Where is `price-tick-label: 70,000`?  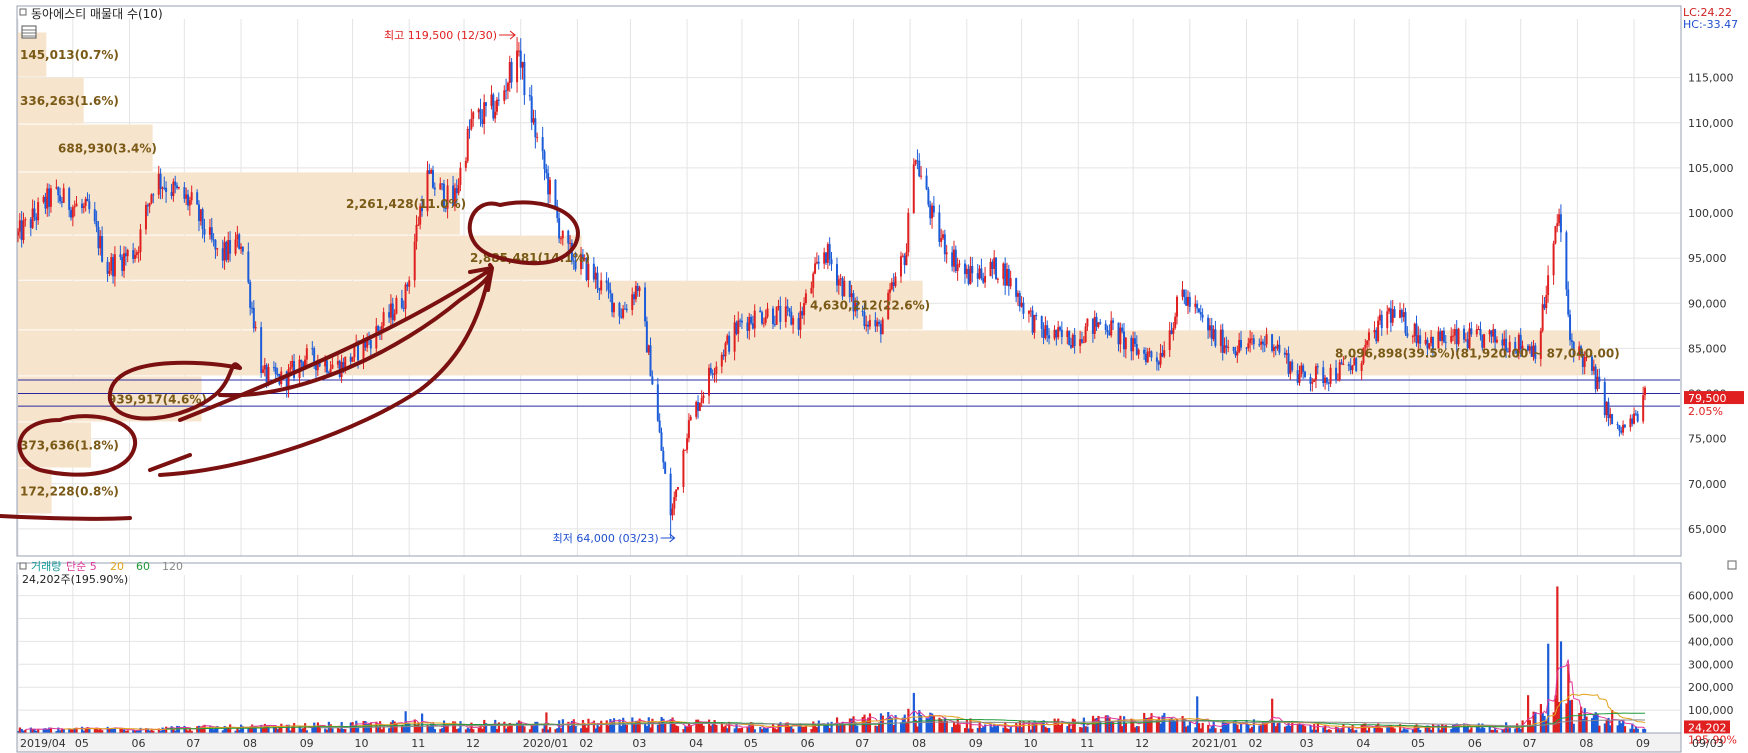 price-tick-label: 70,000 is located at coordinates (1707, 484).